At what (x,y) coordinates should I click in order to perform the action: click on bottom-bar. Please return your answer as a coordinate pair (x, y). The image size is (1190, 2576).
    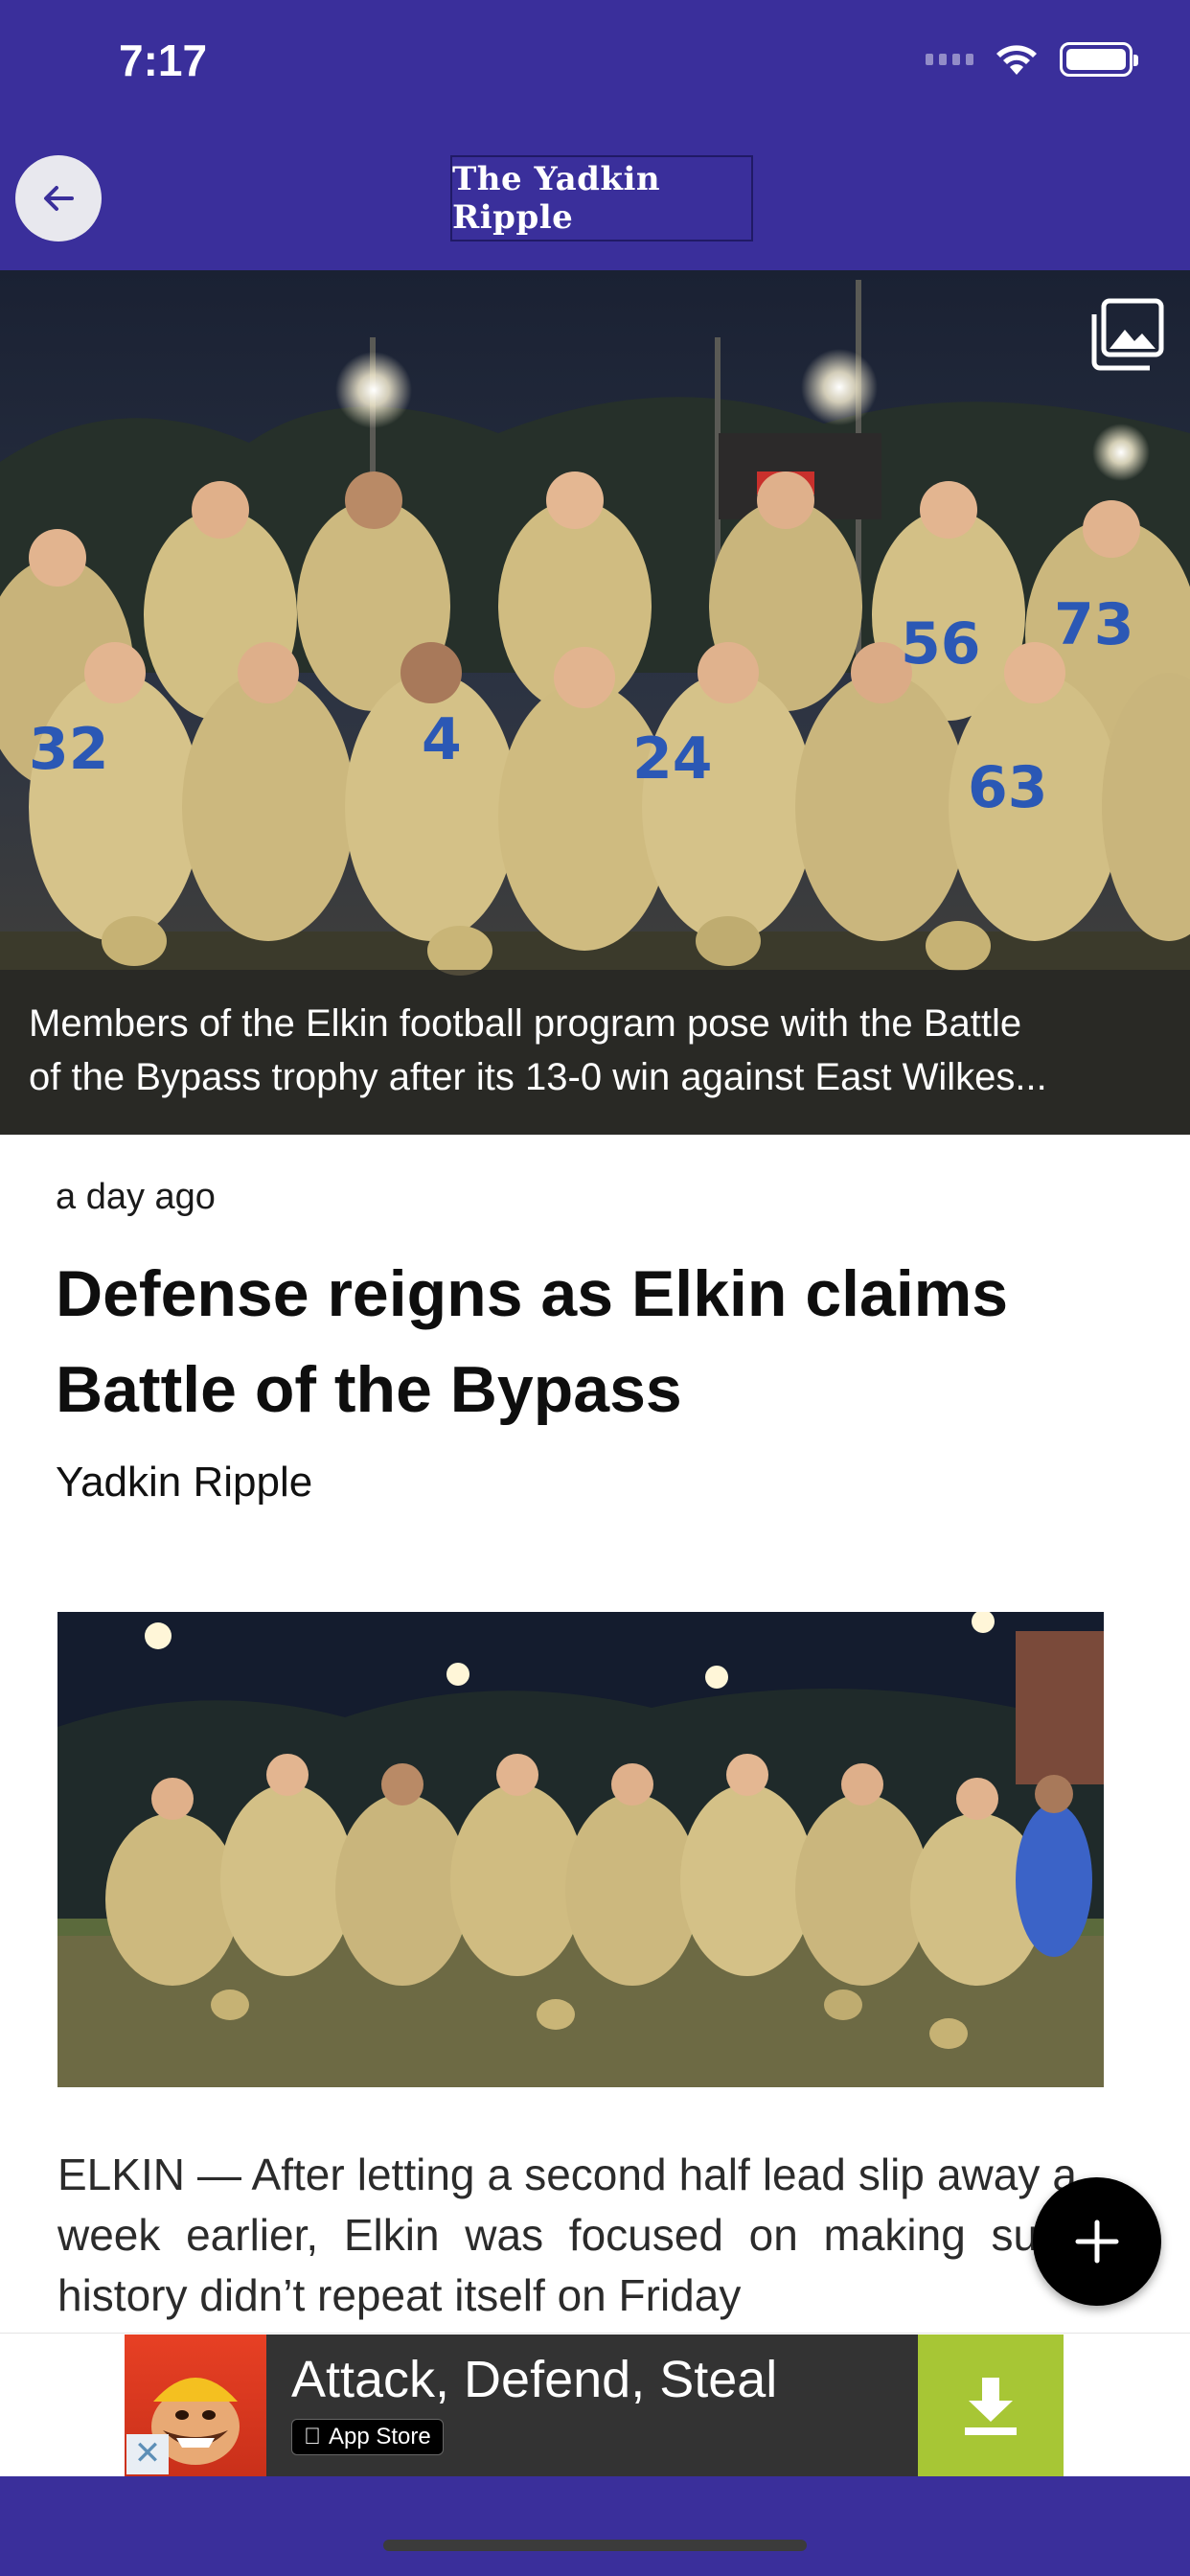
    Looking at the image, I should click on (595, 2526).